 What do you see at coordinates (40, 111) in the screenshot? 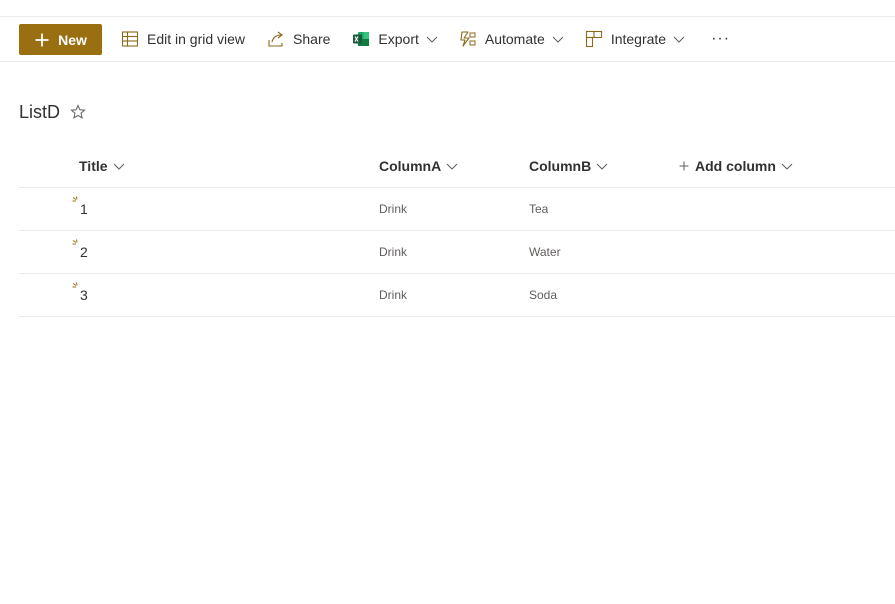
I see `page-title: ListD` at bounding box center [40, 111].